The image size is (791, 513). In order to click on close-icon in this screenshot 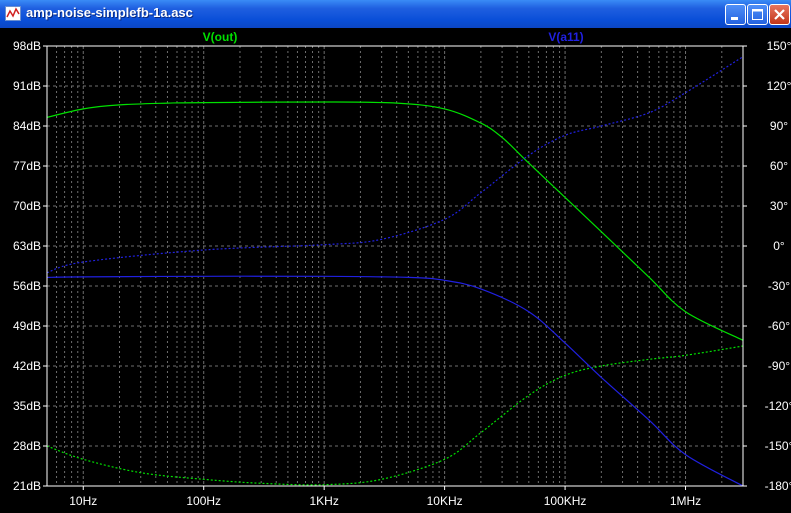, I will do `click(779, 14)`.